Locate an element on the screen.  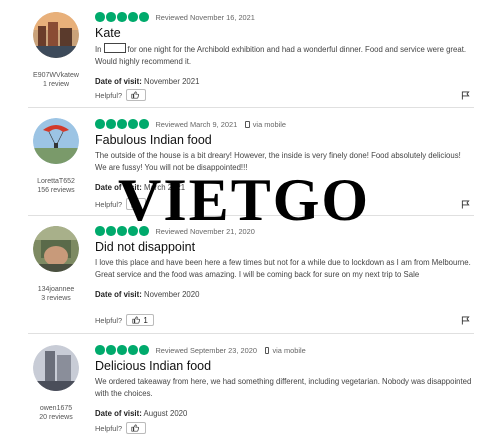
helpful-row: Helpful? 1 is located at coordinates (125, 320).